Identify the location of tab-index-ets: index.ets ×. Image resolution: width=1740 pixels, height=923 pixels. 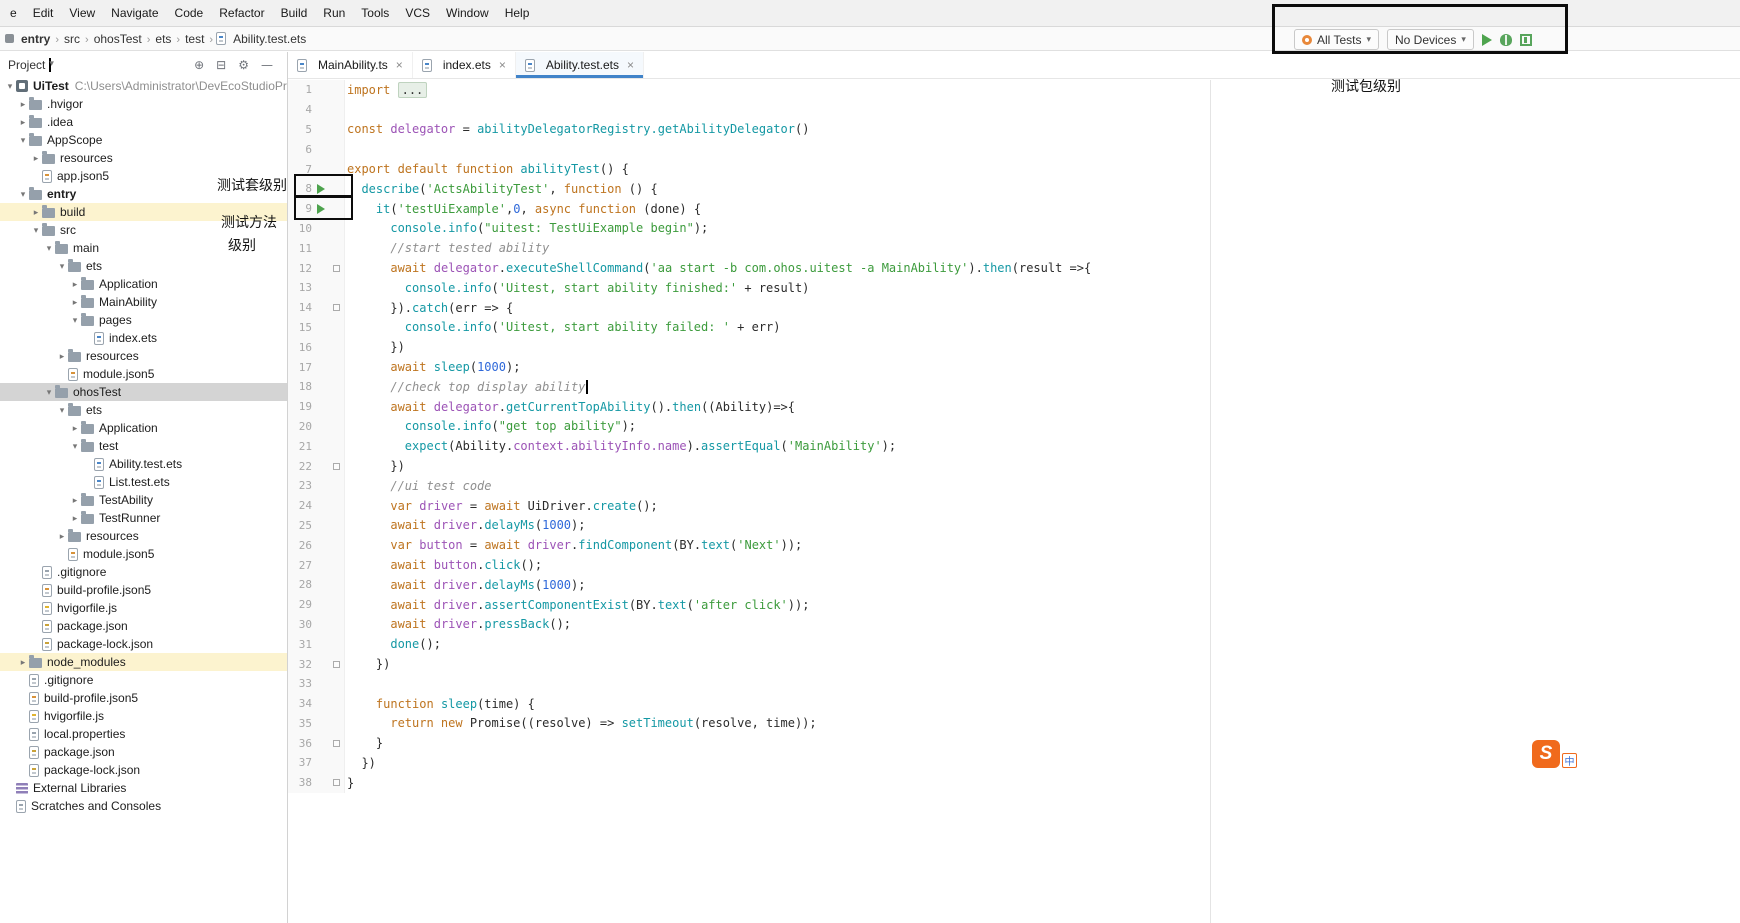
(464, 65).